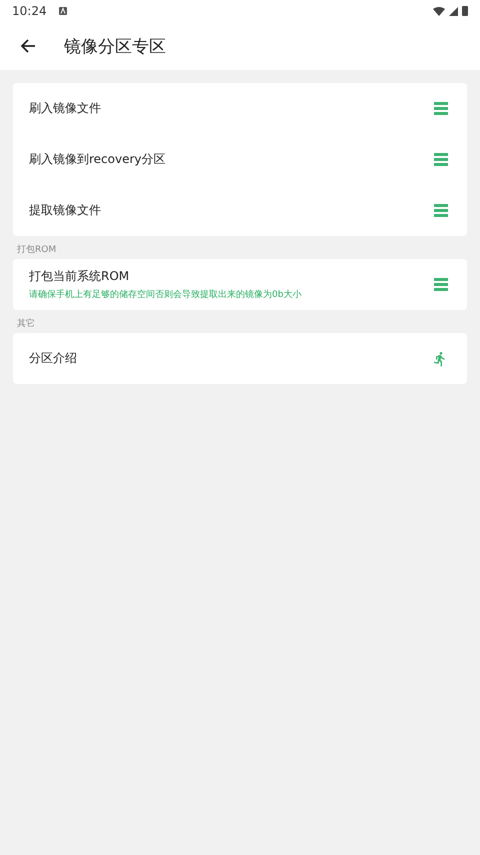 This screenshot has width=480, height=855. I want to click on item-label: 分区介绍, so click(53, 358).